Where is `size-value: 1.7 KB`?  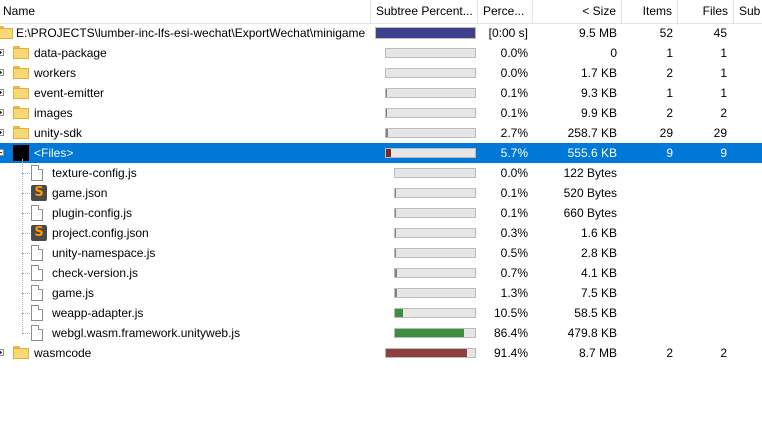
size-value: 1.7 KB is located at coordinates (598, 73).